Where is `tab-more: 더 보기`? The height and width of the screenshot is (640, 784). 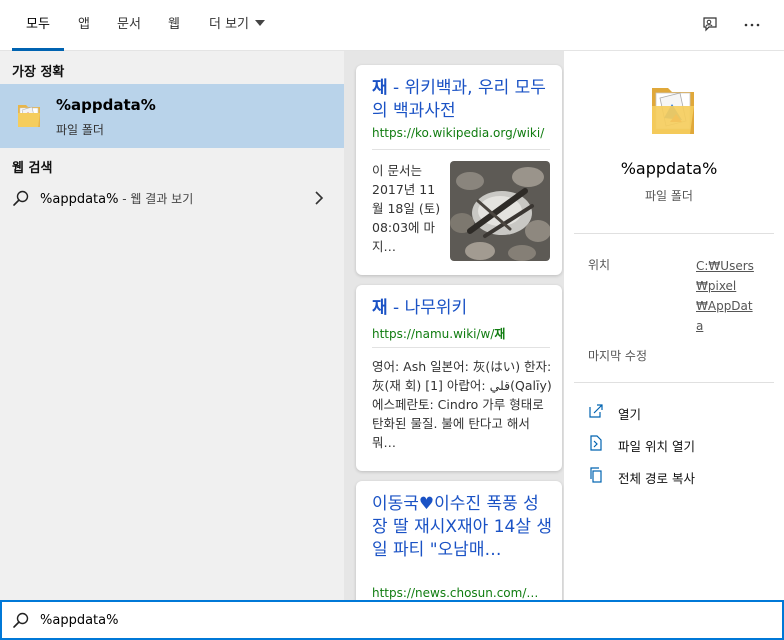
tab-more: 더 보기 is located at coordinates (237, 25).